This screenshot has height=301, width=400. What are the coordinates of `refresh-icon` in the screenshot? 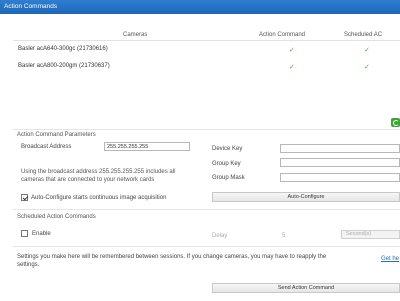 It's located at (395, 122).